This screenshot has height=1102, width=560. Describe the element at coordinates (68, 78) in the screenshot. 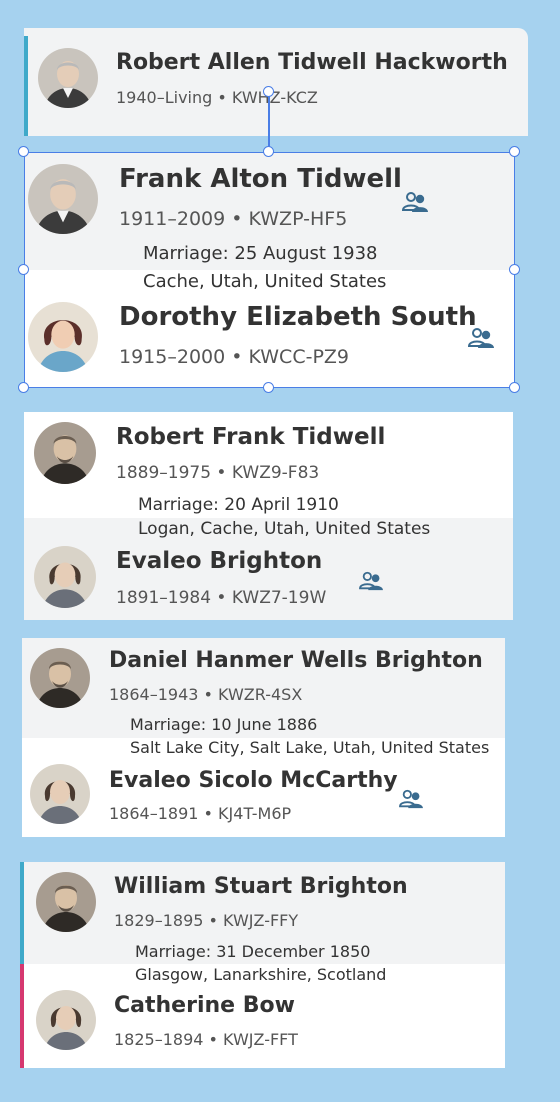

I see `avatar` at that location.